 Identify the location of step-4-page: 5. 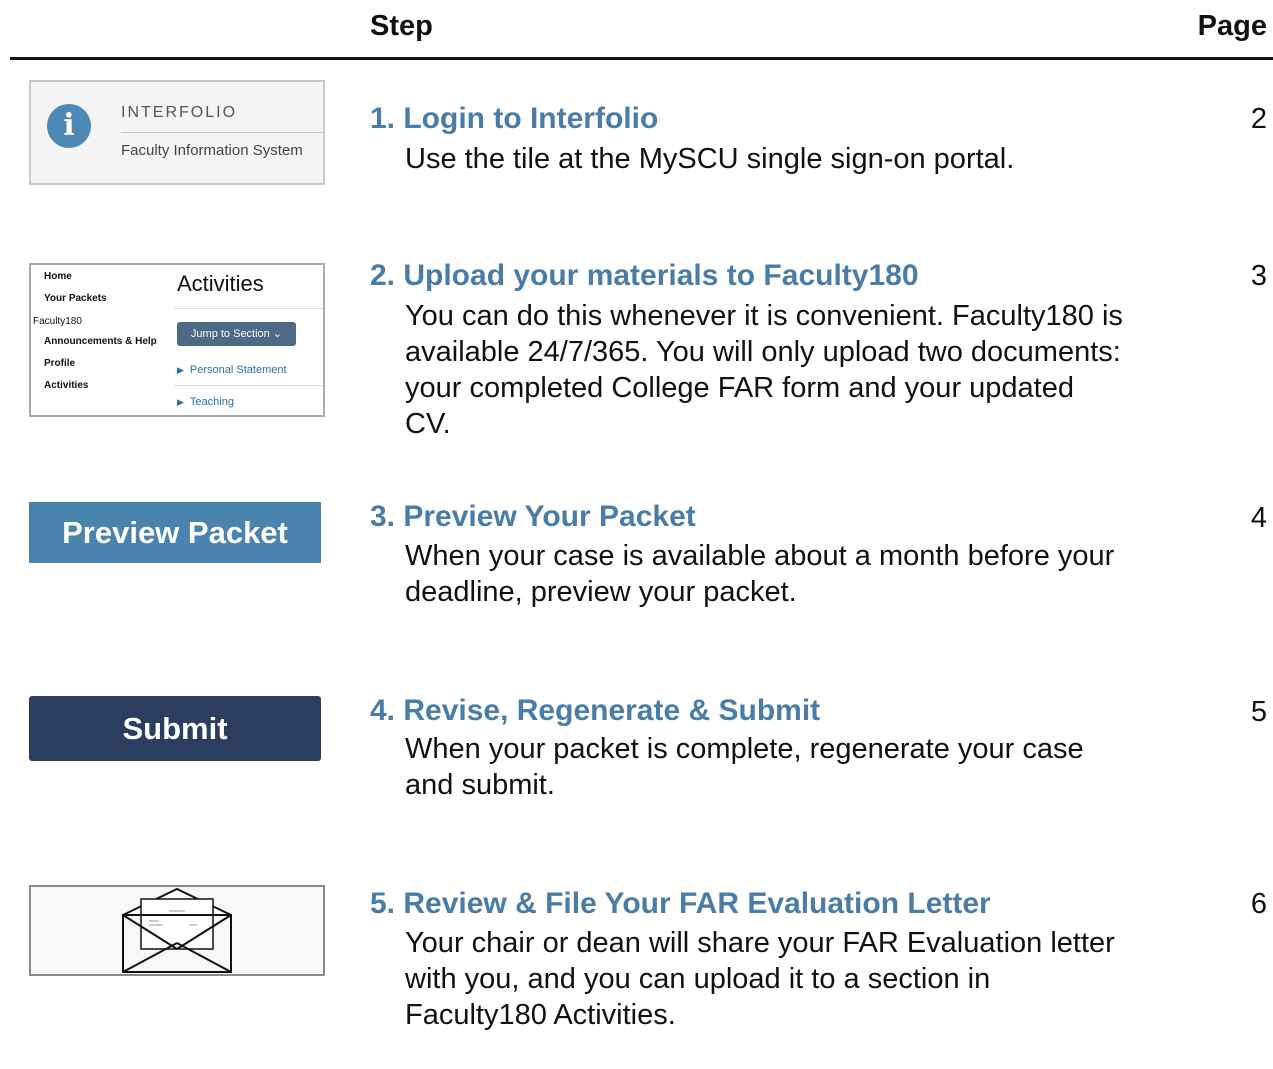
(1258, 712).